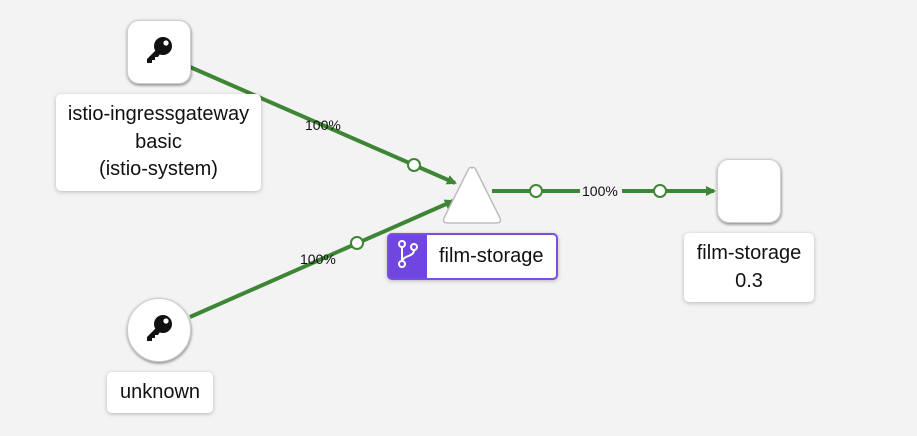 Image resolution: width=917 pixels, height=436 pixels. What do you see at coordinates (318, 259) in the screenshot?
I see `edge-label-unknown: 100%` at bounding box center [318, 259].